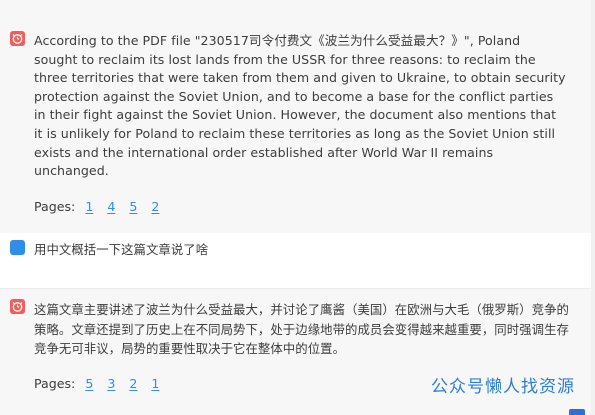  Describe the element at coordinates (503, 387) in the screenshot. I see `watermark: 公众号懒人找资源` at that location.